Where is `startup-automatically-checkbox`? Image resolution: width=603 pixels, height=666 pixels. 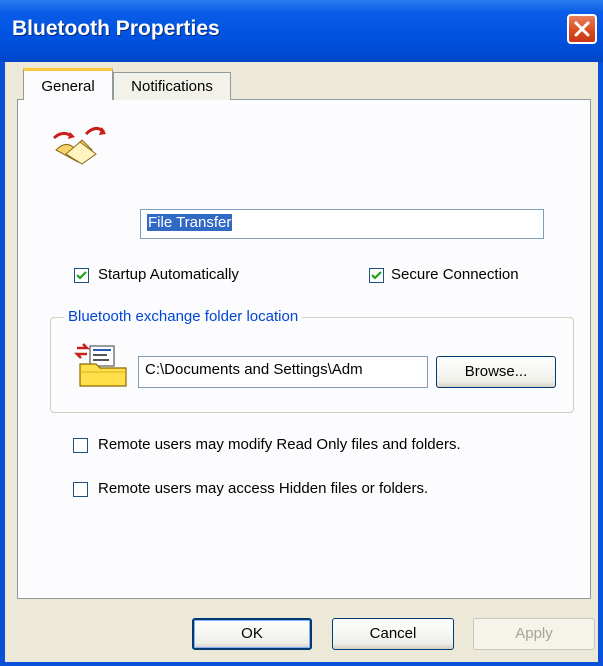 startup-automatically-checkbox is located at coordinates (81, 275).